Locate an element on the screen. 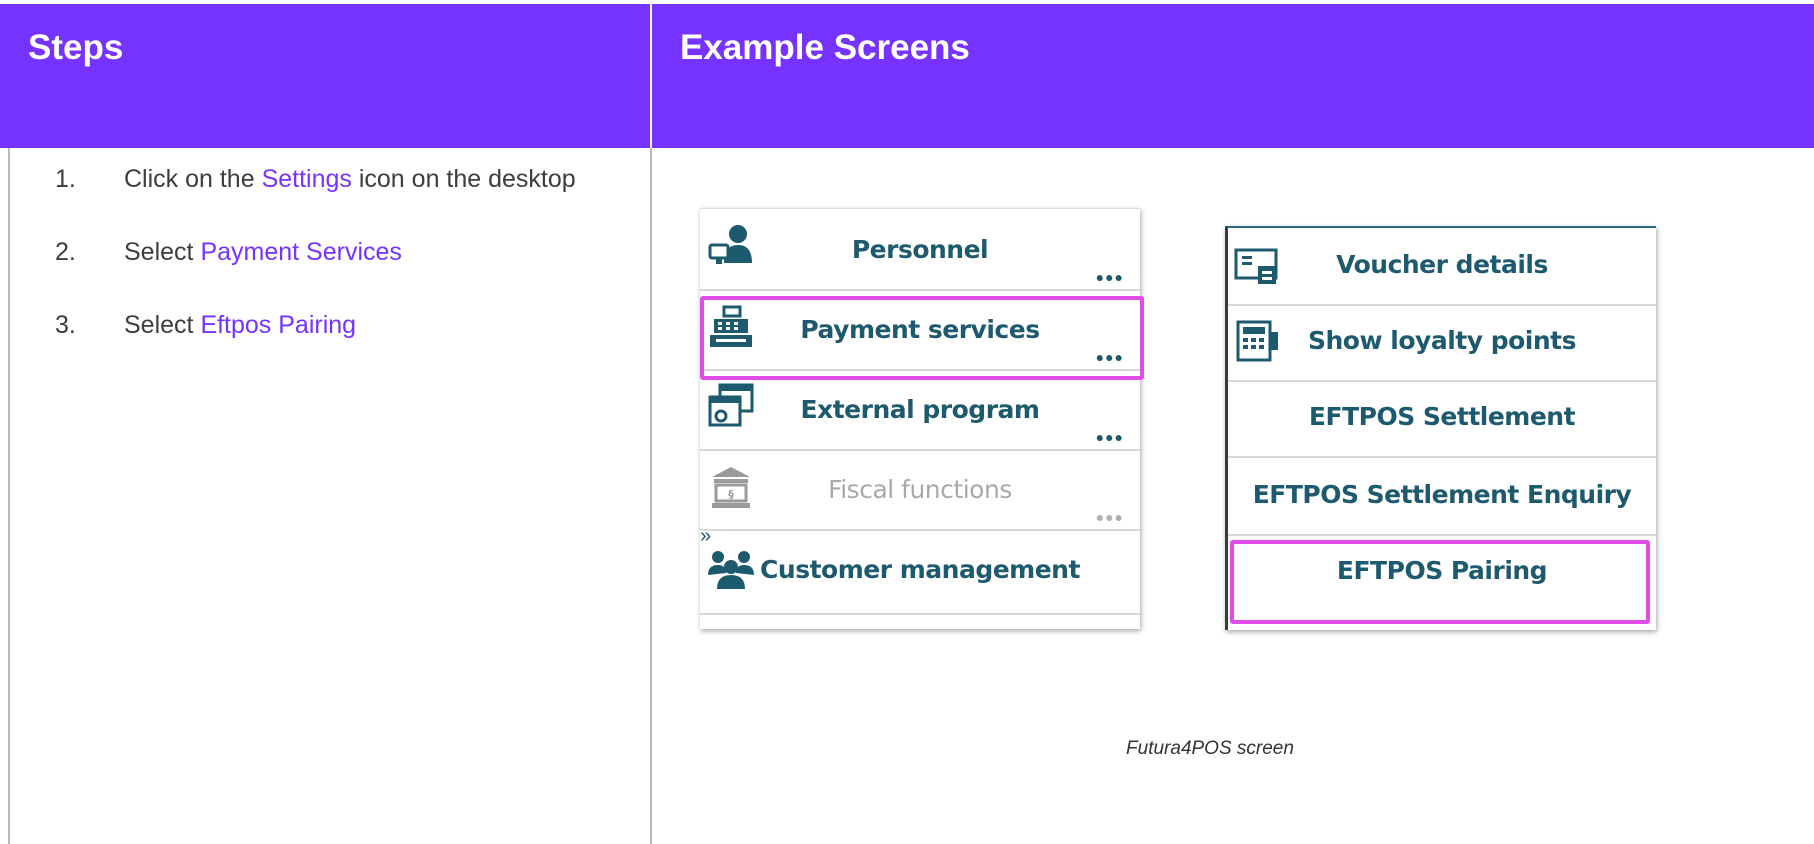 This screenshot has width=1814, height=844. menu-item-customer-management: » Customer management is located at coordinates (920, 570).